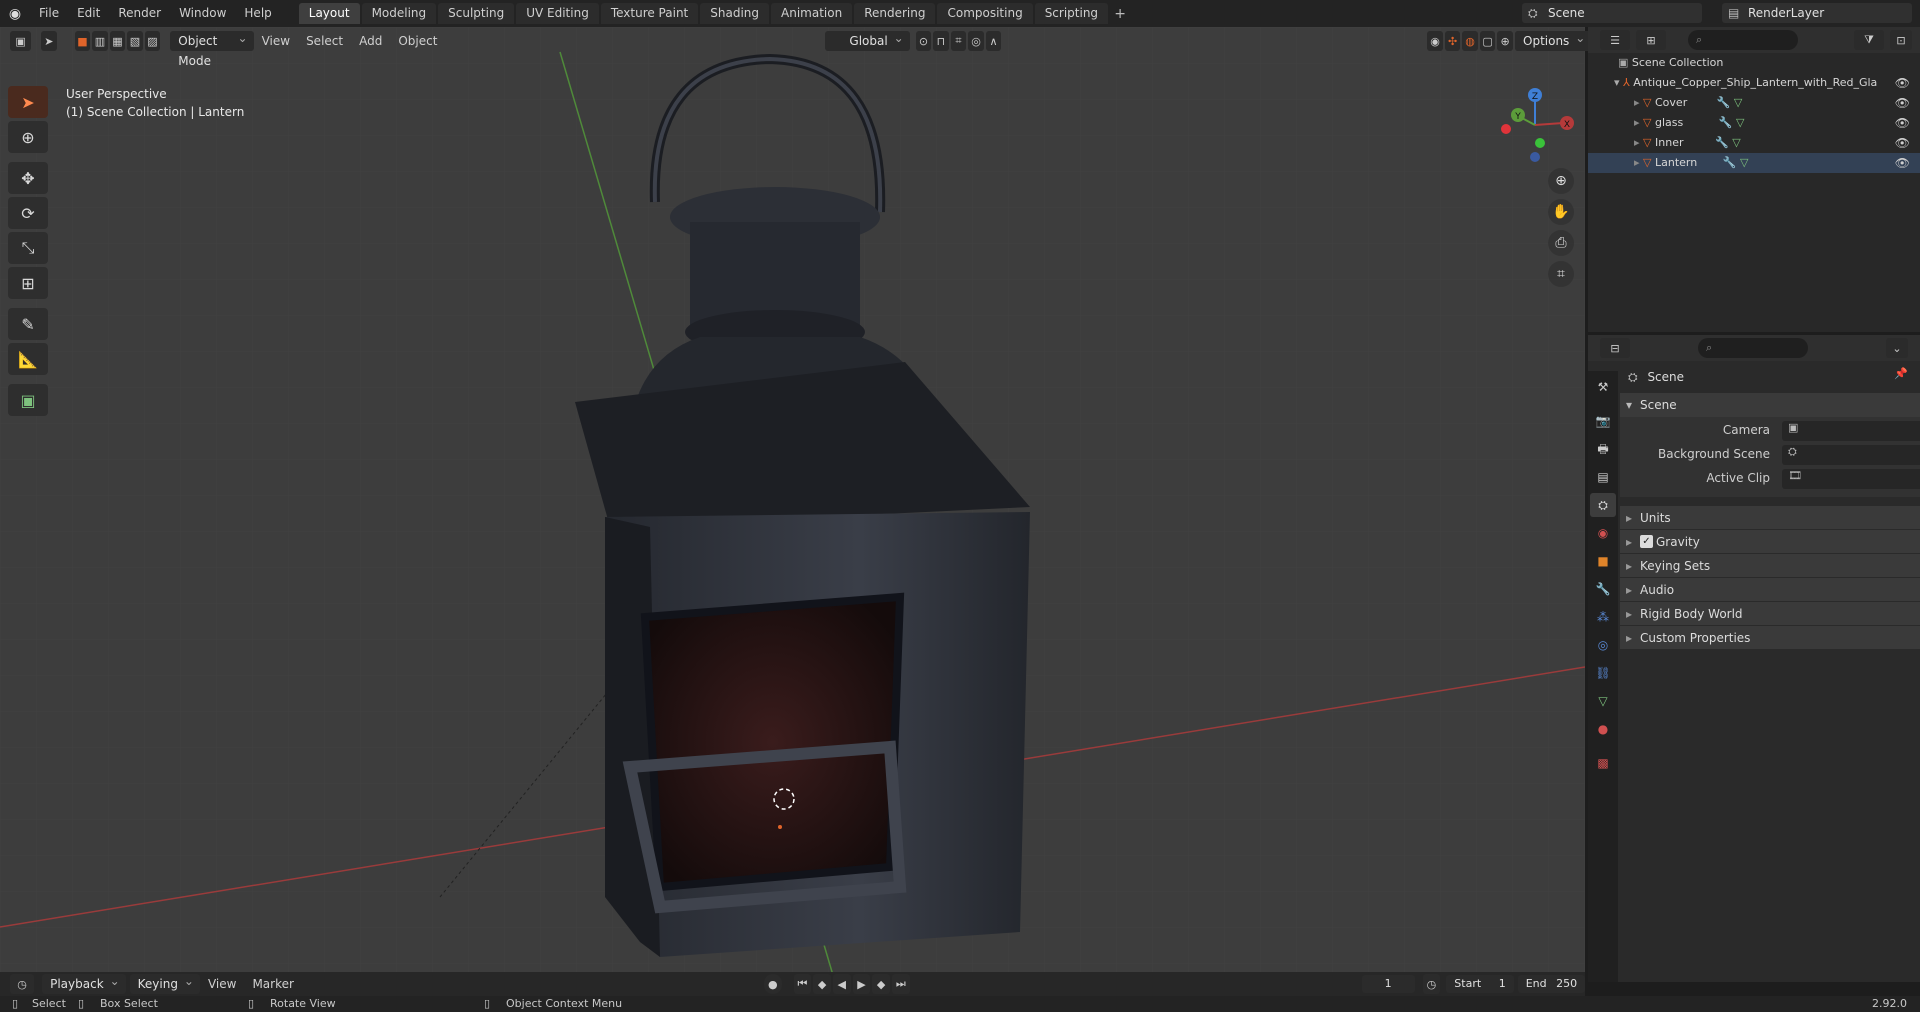  I want to click on outliner-item-inner: ▸ ▽ Inner 🔧 ▽ 👁, so click(1754, 143).